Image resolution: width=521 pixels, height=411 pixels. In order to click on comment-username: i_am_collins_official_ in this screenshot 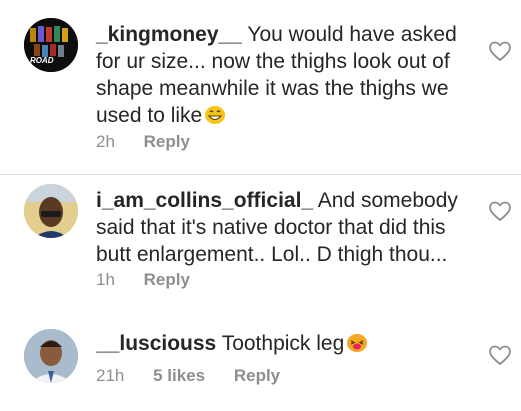, I will do `click(204, 200)`.